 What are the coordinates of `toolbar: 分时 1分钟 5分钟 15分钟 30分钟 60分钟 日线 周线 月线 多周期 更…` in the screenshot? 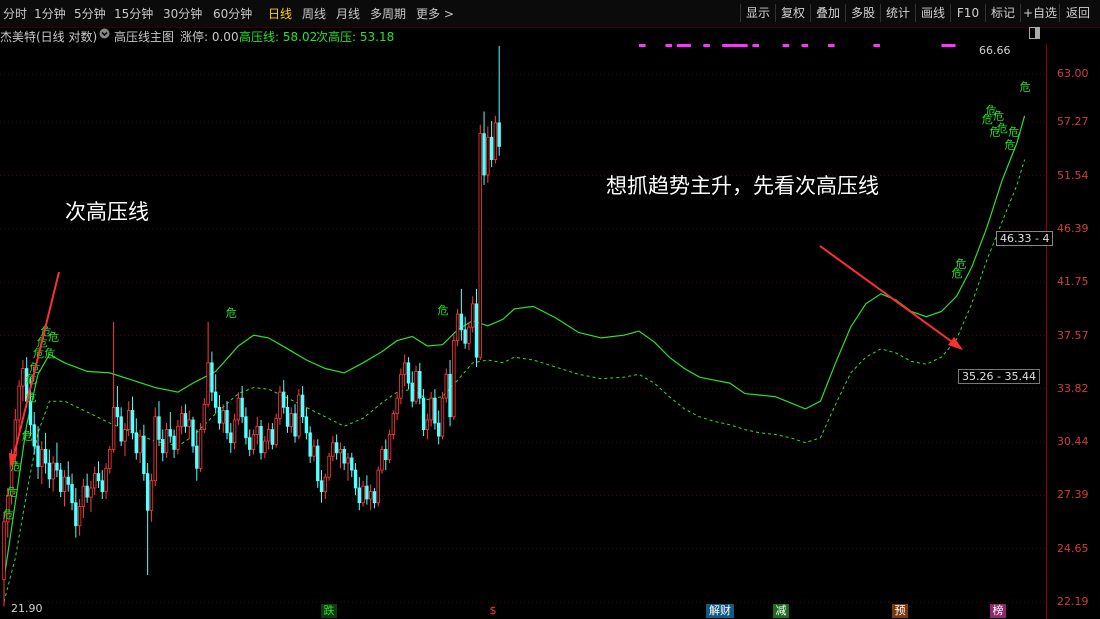 It's located at (550, 14).